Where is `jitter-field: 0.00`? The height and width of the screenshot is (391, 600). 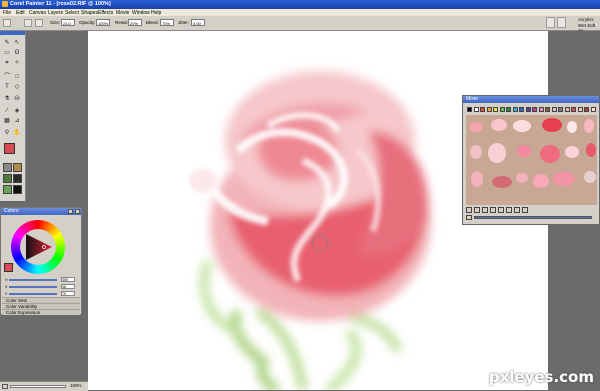 jitter-field: 0.00 is located at coordinates (198, 22).